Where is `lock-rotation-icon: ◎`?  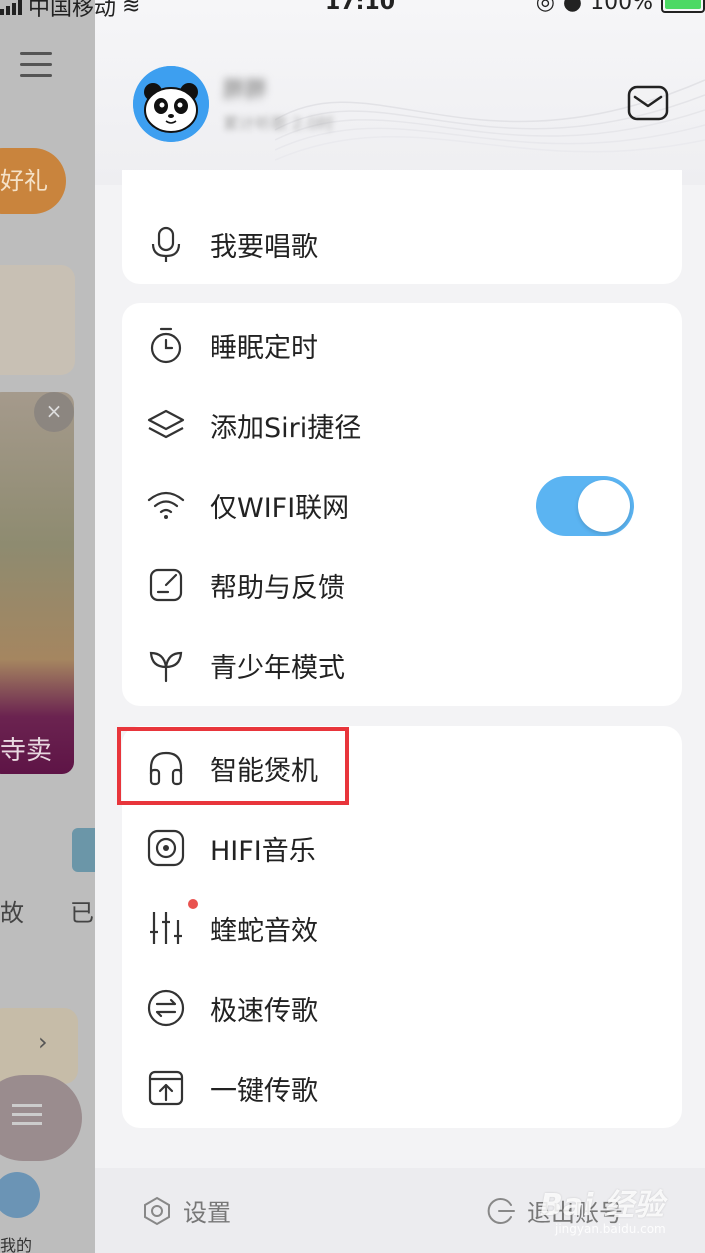 lock-rotation-icon: ◎ is located at coordinates (545, 7).